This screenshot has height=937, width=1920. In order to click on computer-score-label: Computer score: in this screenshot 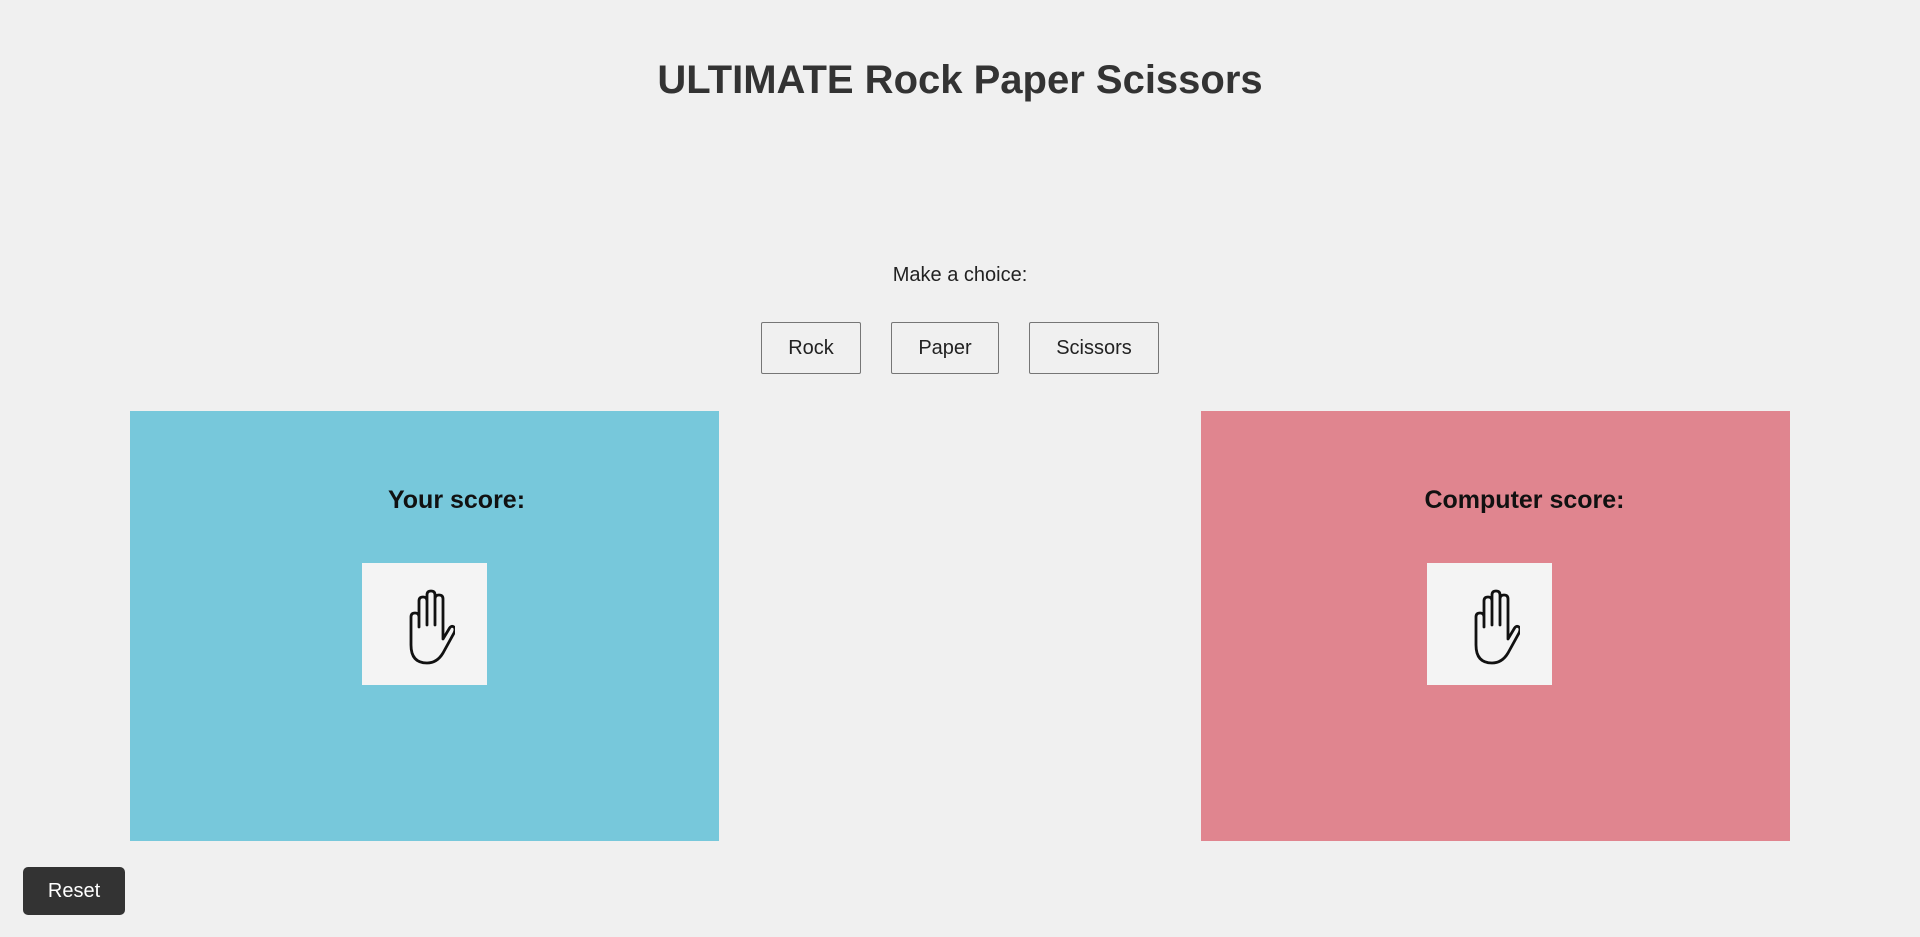, I will do `click(1524, 500)`.